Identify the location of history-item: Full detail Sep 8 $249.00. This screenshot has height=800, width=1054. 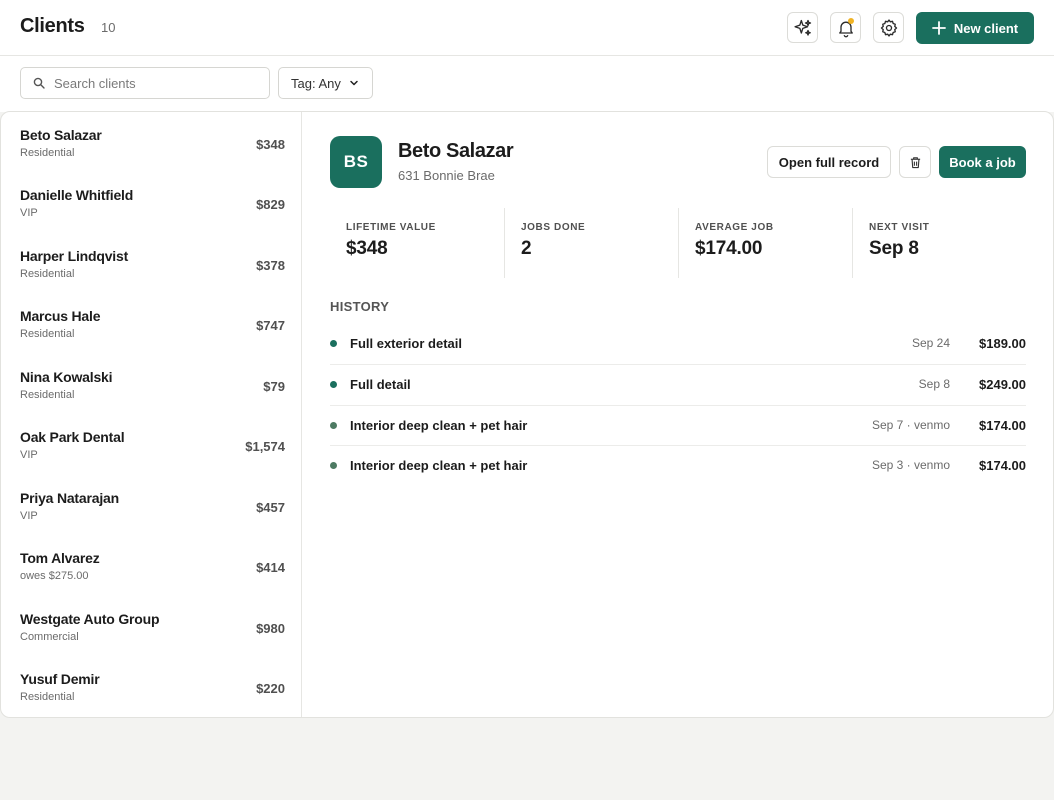
(678, 384).